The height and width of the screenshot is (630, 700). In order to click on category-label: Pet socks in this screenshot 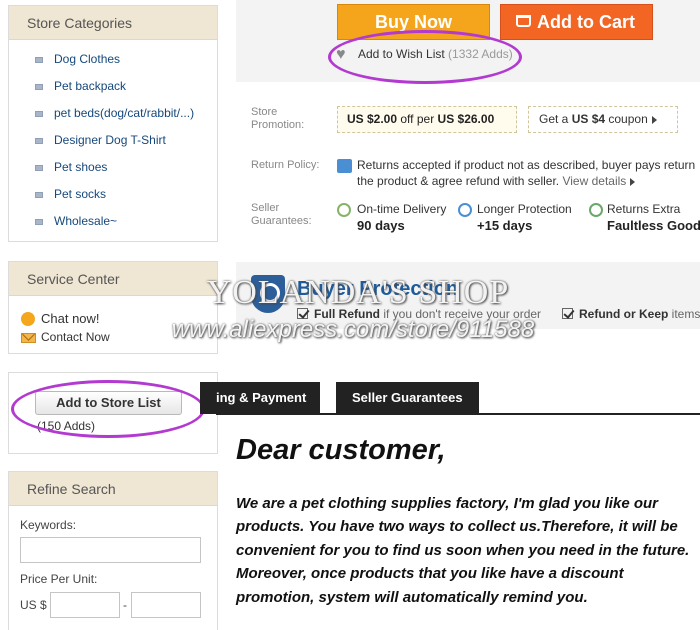, I will do `click(80, 194)`.